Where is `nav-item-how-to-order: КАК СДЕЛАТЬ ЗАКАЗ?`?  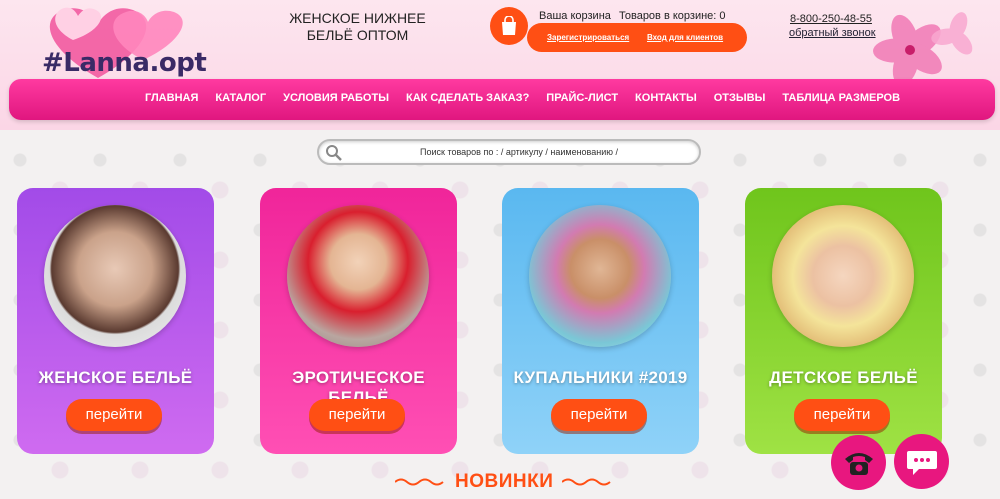 nav-item-how-to-order: КАК СДЕЛАТЬ ЗАКАЗ? is located at coordinates (467, 98).